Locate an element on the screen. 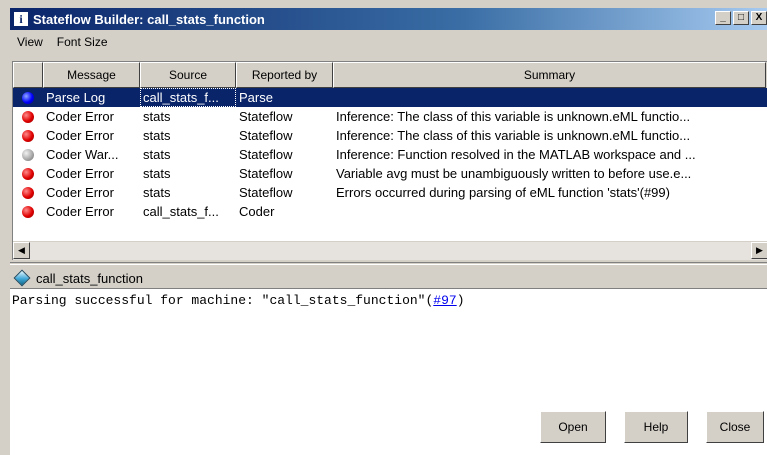  output-link: #97 is located at coordinates (444, 300).